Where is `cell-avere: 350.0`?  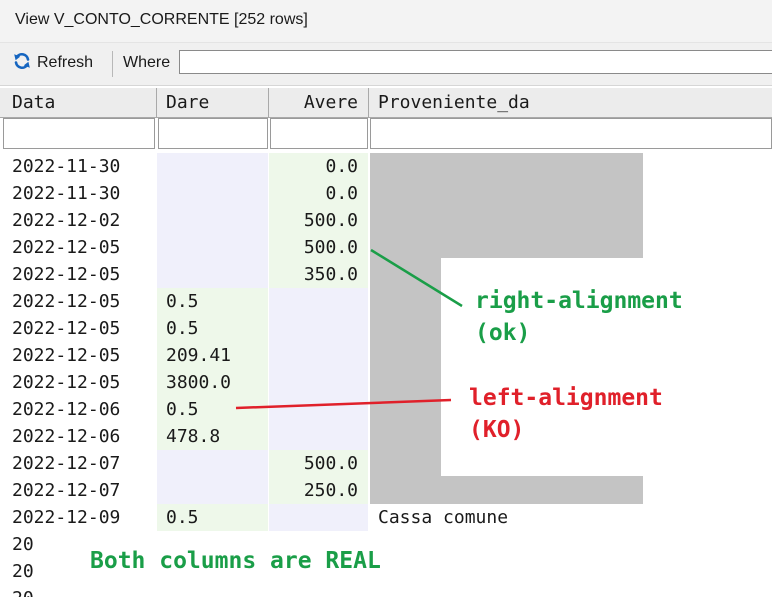 cell-avere: 350.0 is located at coordinates (318, 274).